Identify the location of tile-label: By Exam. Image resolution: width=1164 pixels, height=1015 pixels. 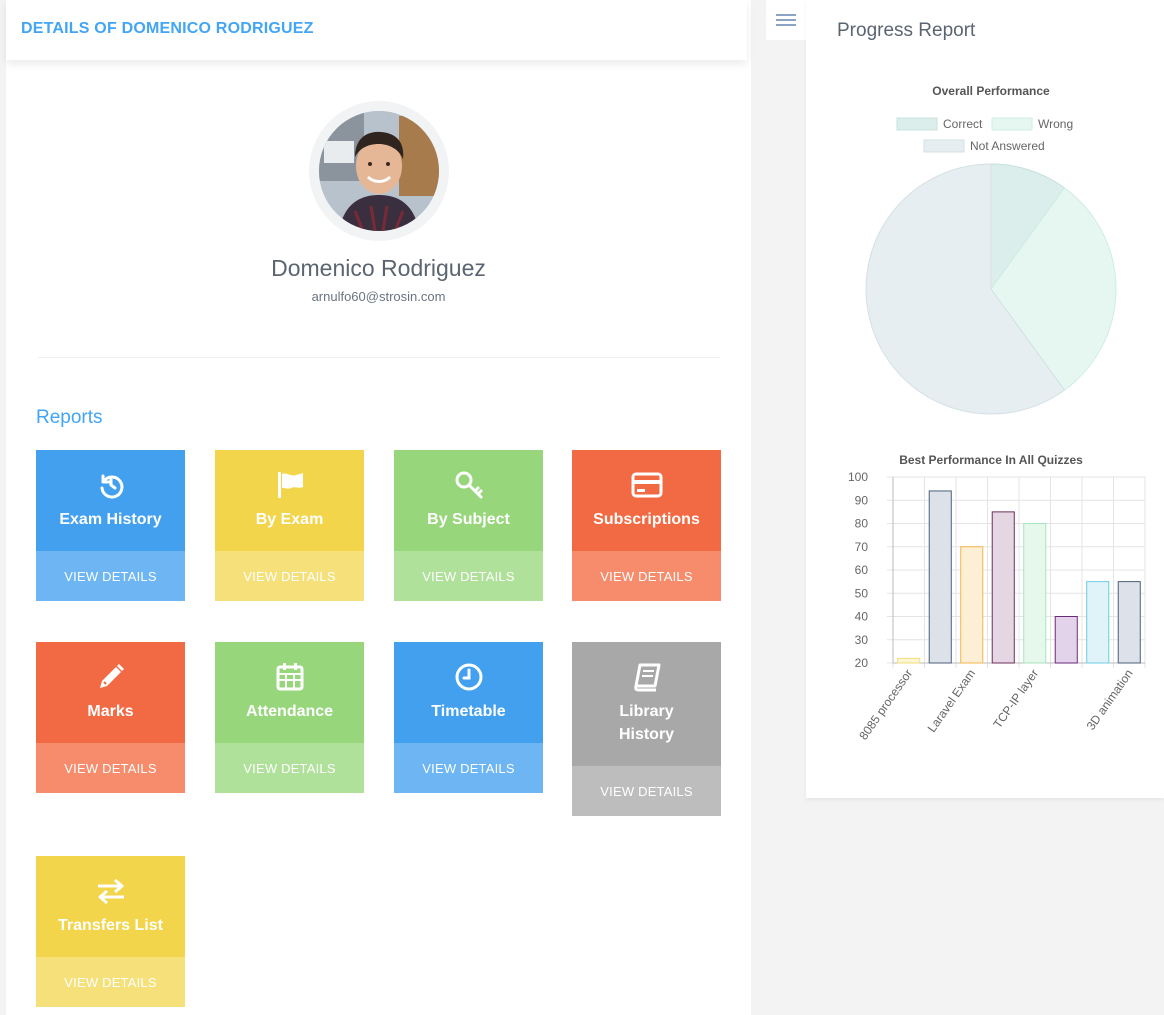
(289, 519).